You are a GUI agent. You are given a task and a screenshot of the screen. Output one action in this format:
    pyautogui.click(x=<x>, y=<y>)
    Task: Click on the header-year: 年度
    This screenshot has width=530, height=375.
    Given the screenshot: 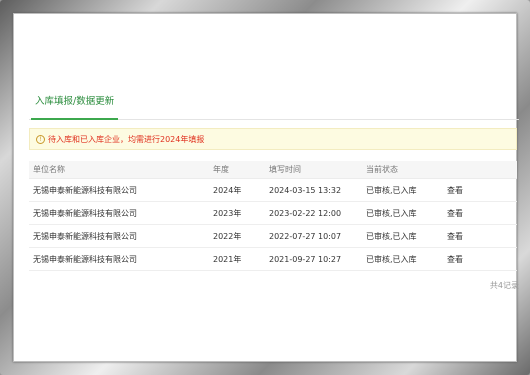 What is the action you would take?
    pyautogui.click(x=221, y=169)
    